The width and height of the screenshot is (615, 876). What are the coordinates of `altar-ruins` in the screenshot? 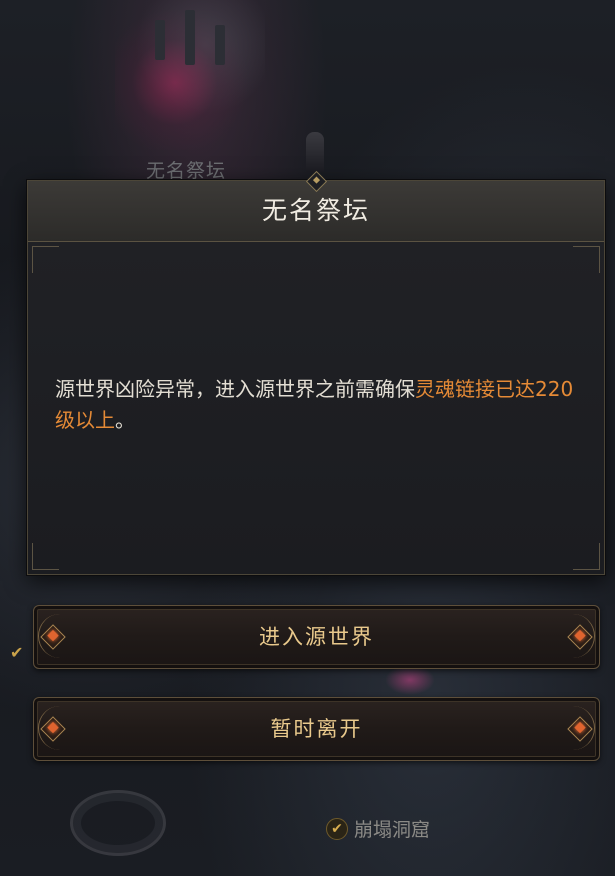 It's located at (190, 75).